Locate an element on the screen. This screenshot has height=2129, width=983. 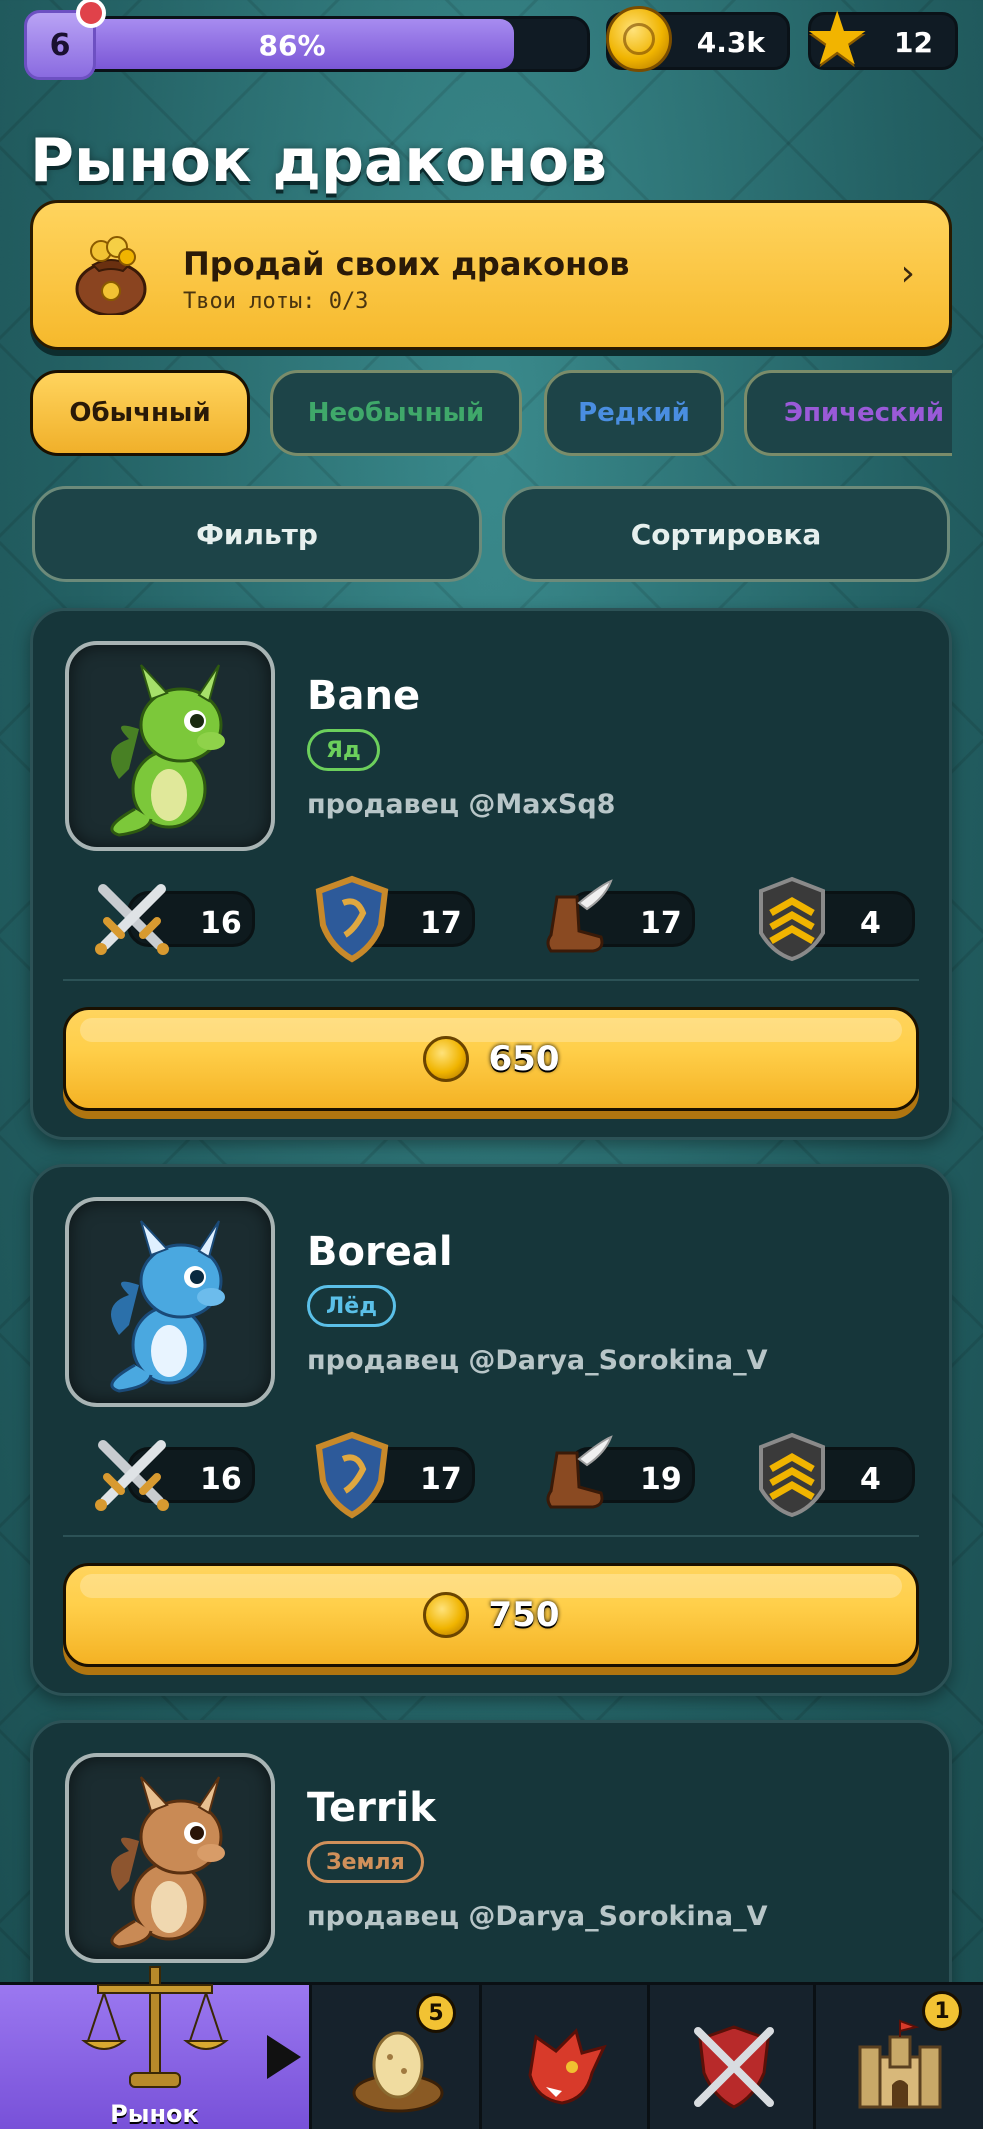
dragon-stats: 16 17 17 4 is located at coordinates (491, 918).